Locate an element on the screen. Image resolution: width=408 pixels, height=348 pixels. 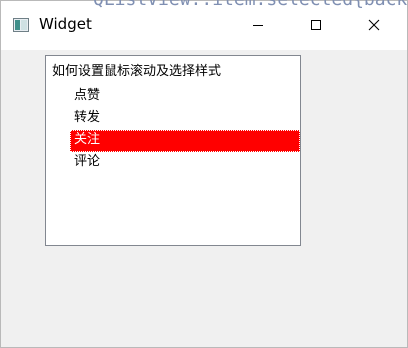
maximize-button is located at coordinates (316, 25).